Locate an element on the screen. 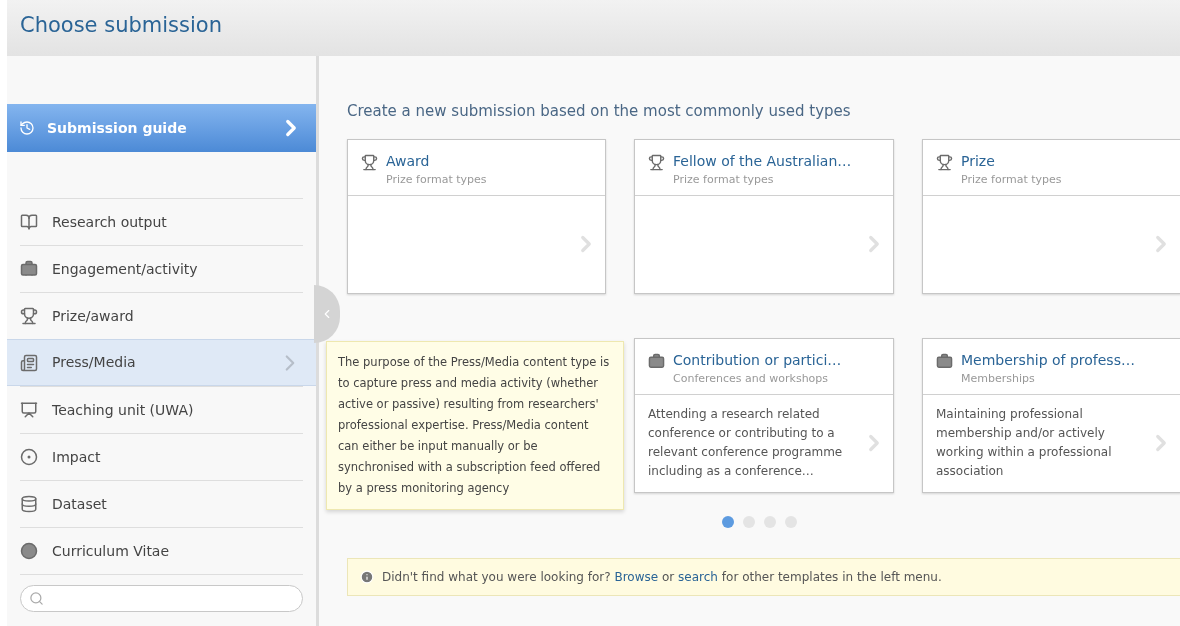  submission-card: Membership of profess… Memberships Maintaining professional membership and/or actively working within a professional association is located at coordinates (1051, 415).